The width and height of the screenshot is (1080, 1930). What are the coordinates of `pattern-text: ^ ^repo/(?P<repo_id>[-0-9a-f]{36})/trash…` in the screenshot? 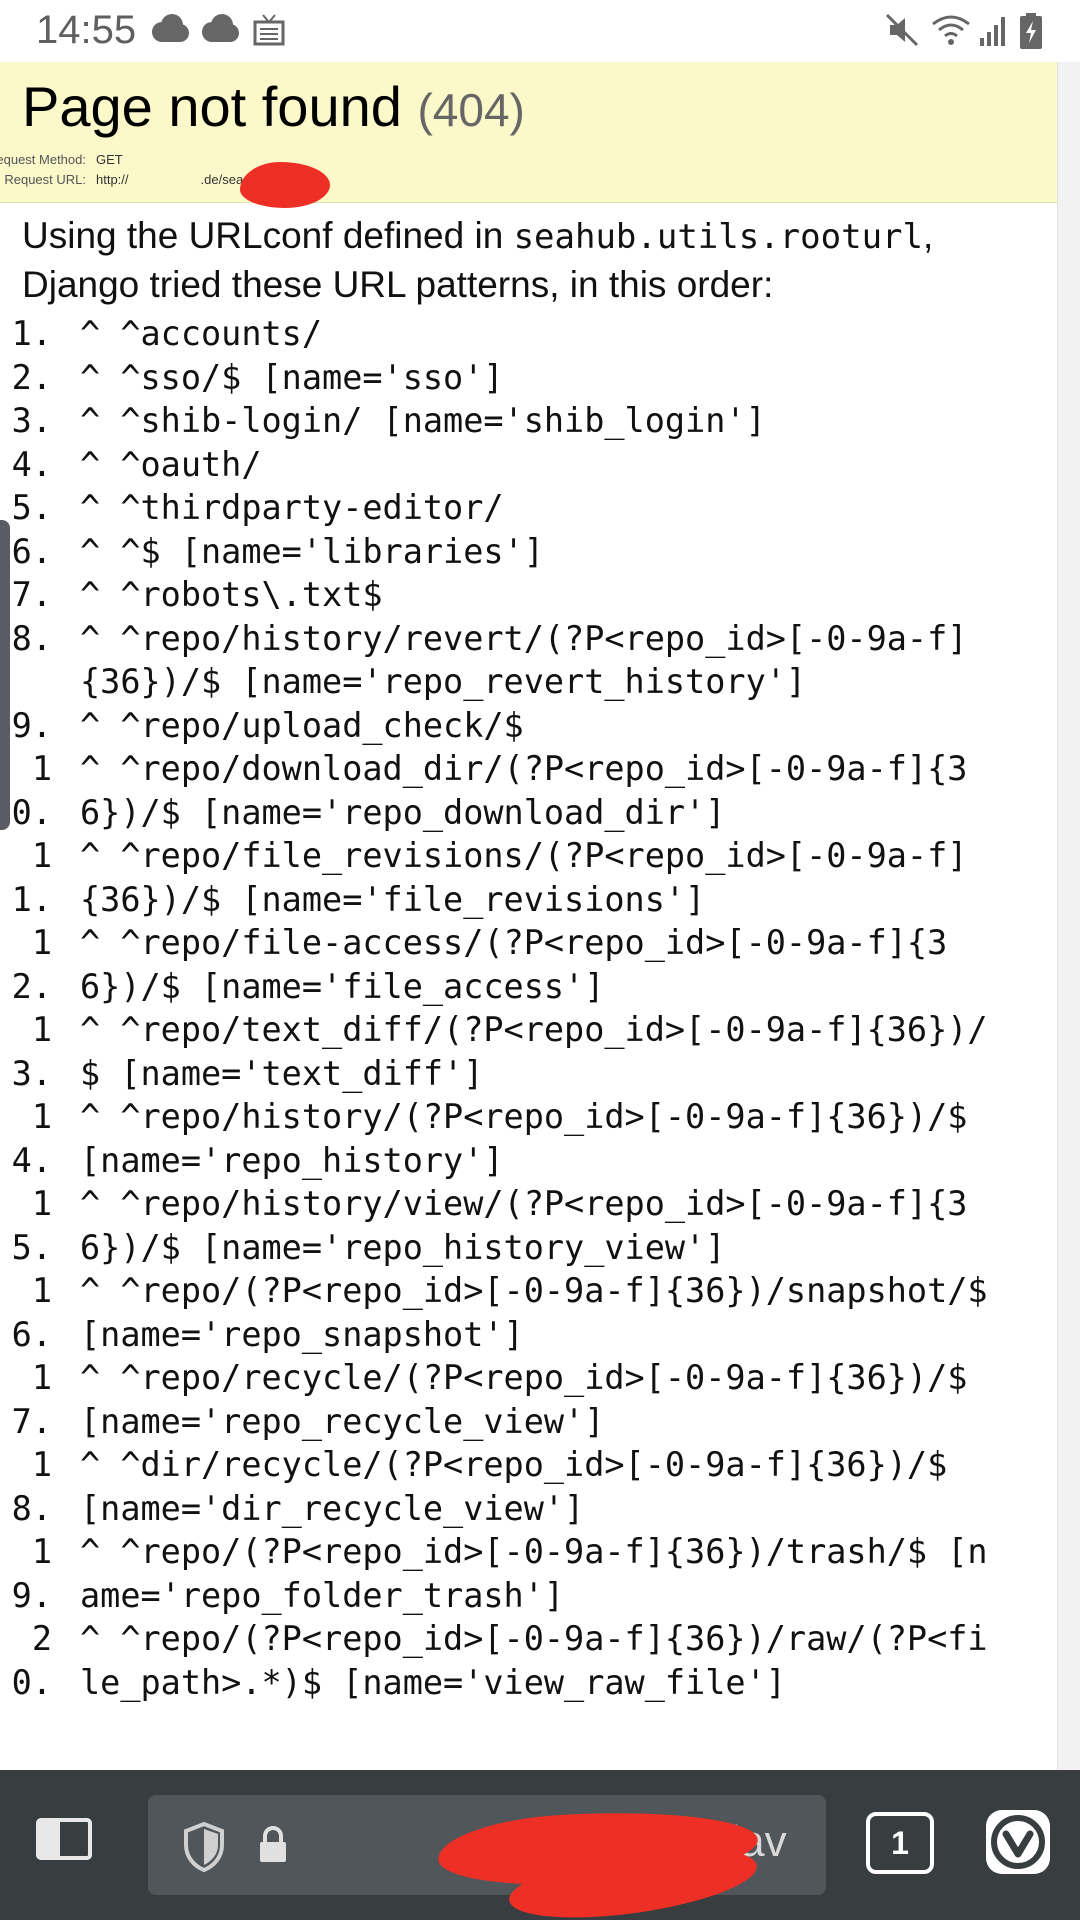 It's located at (534, 1573).